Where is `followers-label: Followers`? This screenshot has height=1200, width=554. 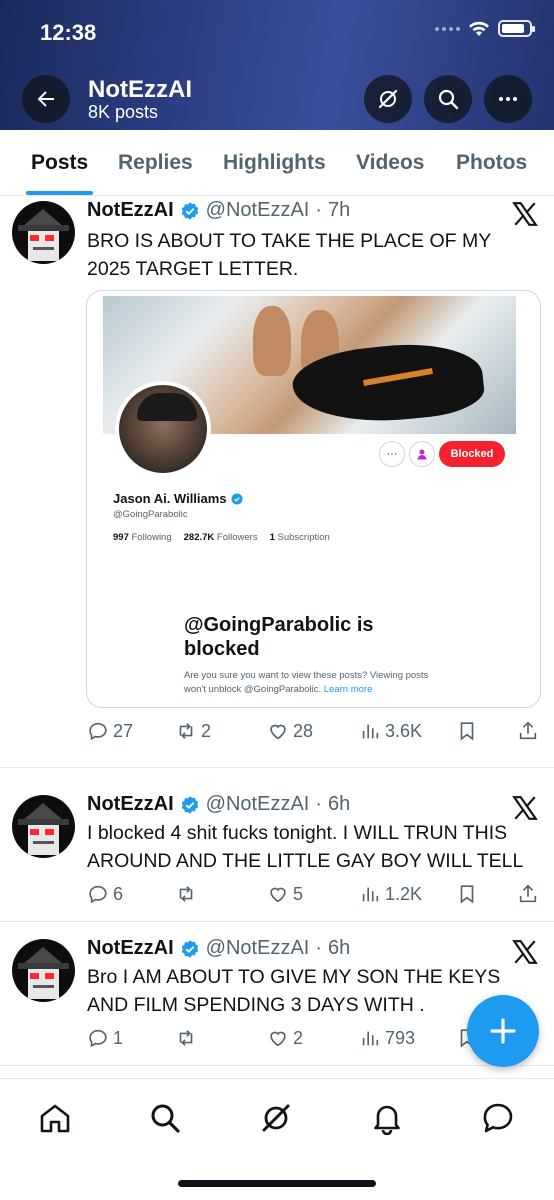
followers-label: Followers is located at coordinates (237, 537).